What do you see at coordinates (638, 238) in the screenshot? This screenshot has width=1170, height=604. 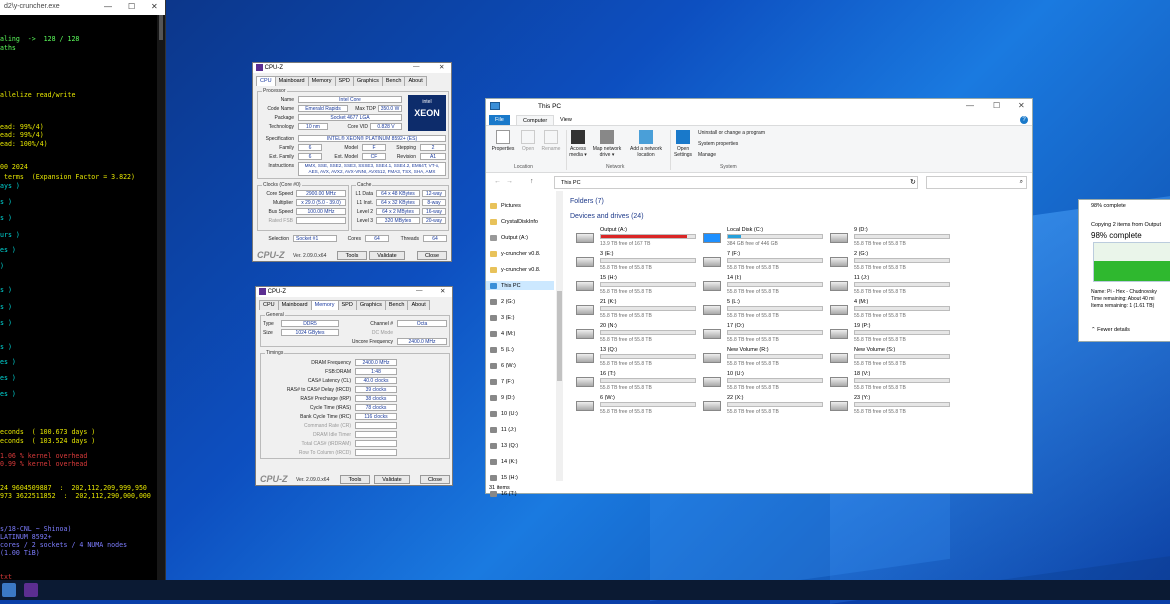 I see `drive-tile: Output (A:) 13.9 TB free of 167 TB` at bounding box center [638, 238].